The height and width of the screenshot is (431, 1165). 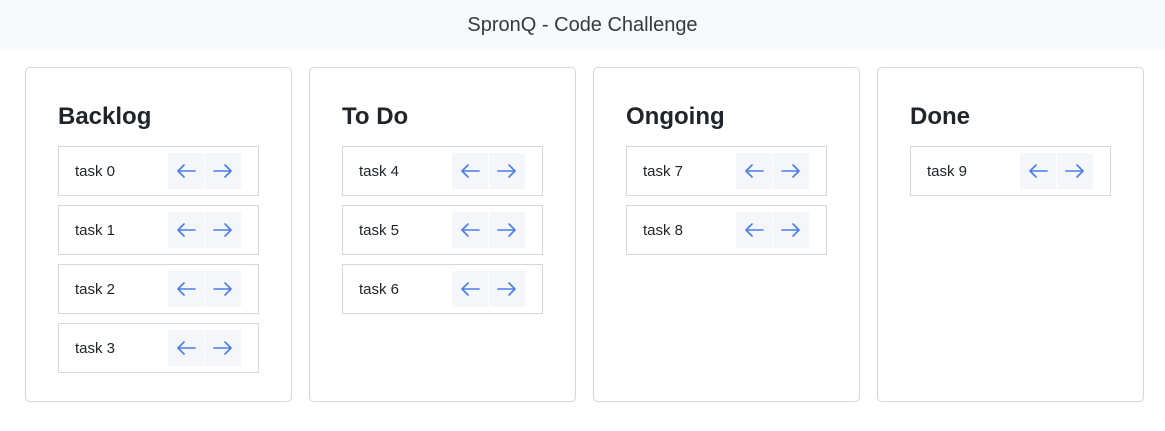 I want to click on task-label: task 5, so click(x=379, y=230).